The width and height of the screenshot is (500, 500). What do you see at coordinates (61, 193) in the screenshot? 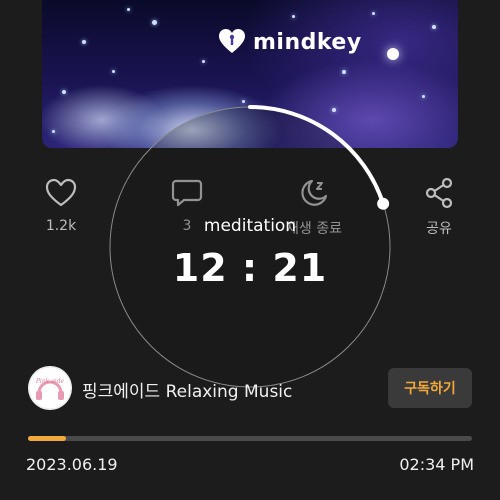
I see `heart-icon` at bounding box center [61, 193].